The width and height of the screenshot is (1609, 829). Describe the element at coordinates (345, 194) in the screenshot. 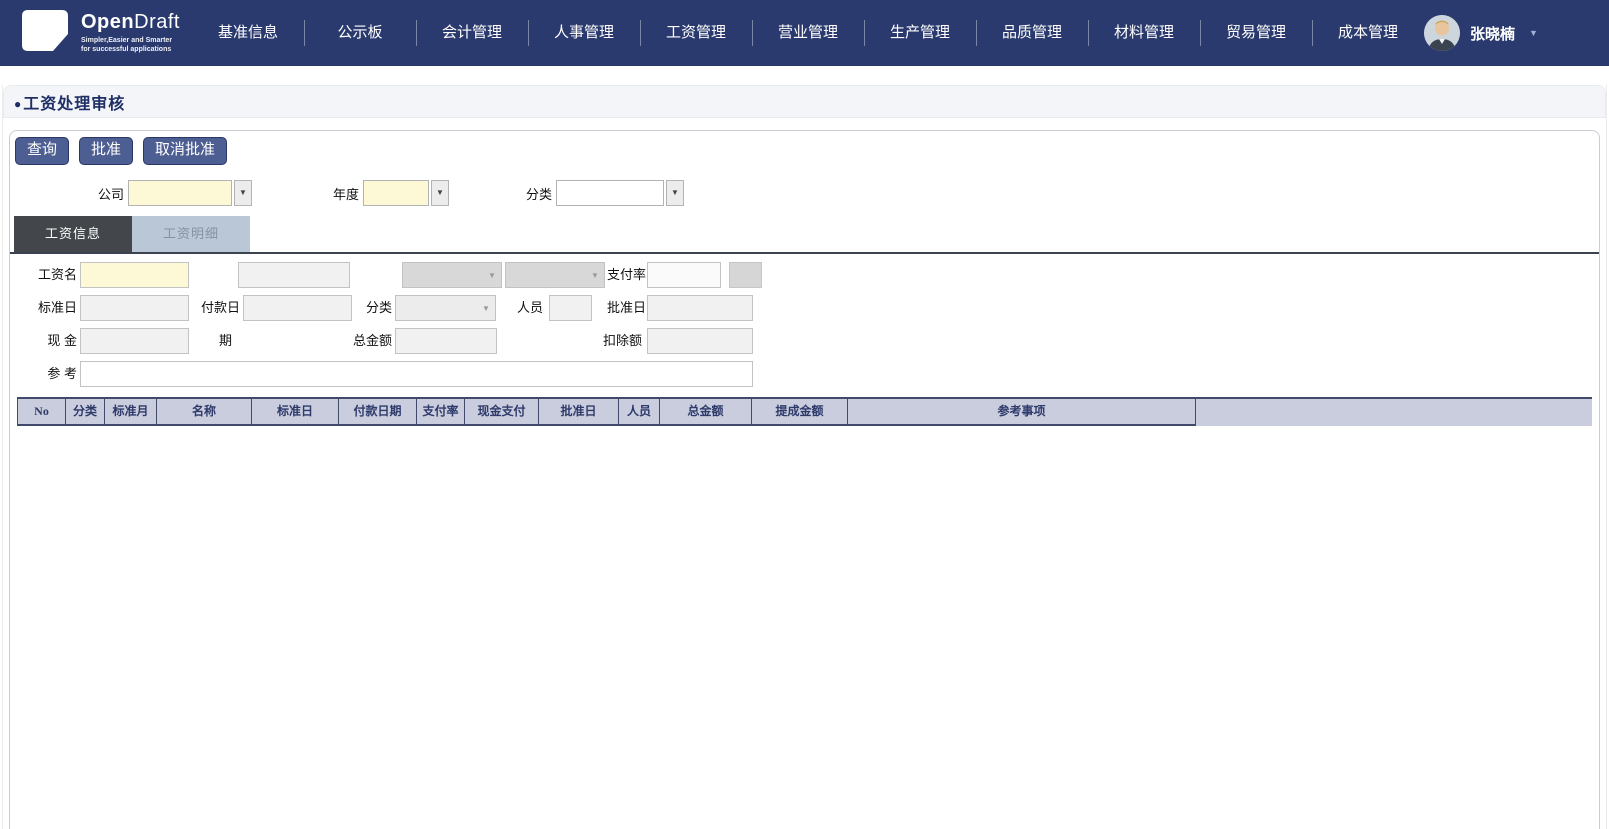

I see `year-label: 年度` at that location.